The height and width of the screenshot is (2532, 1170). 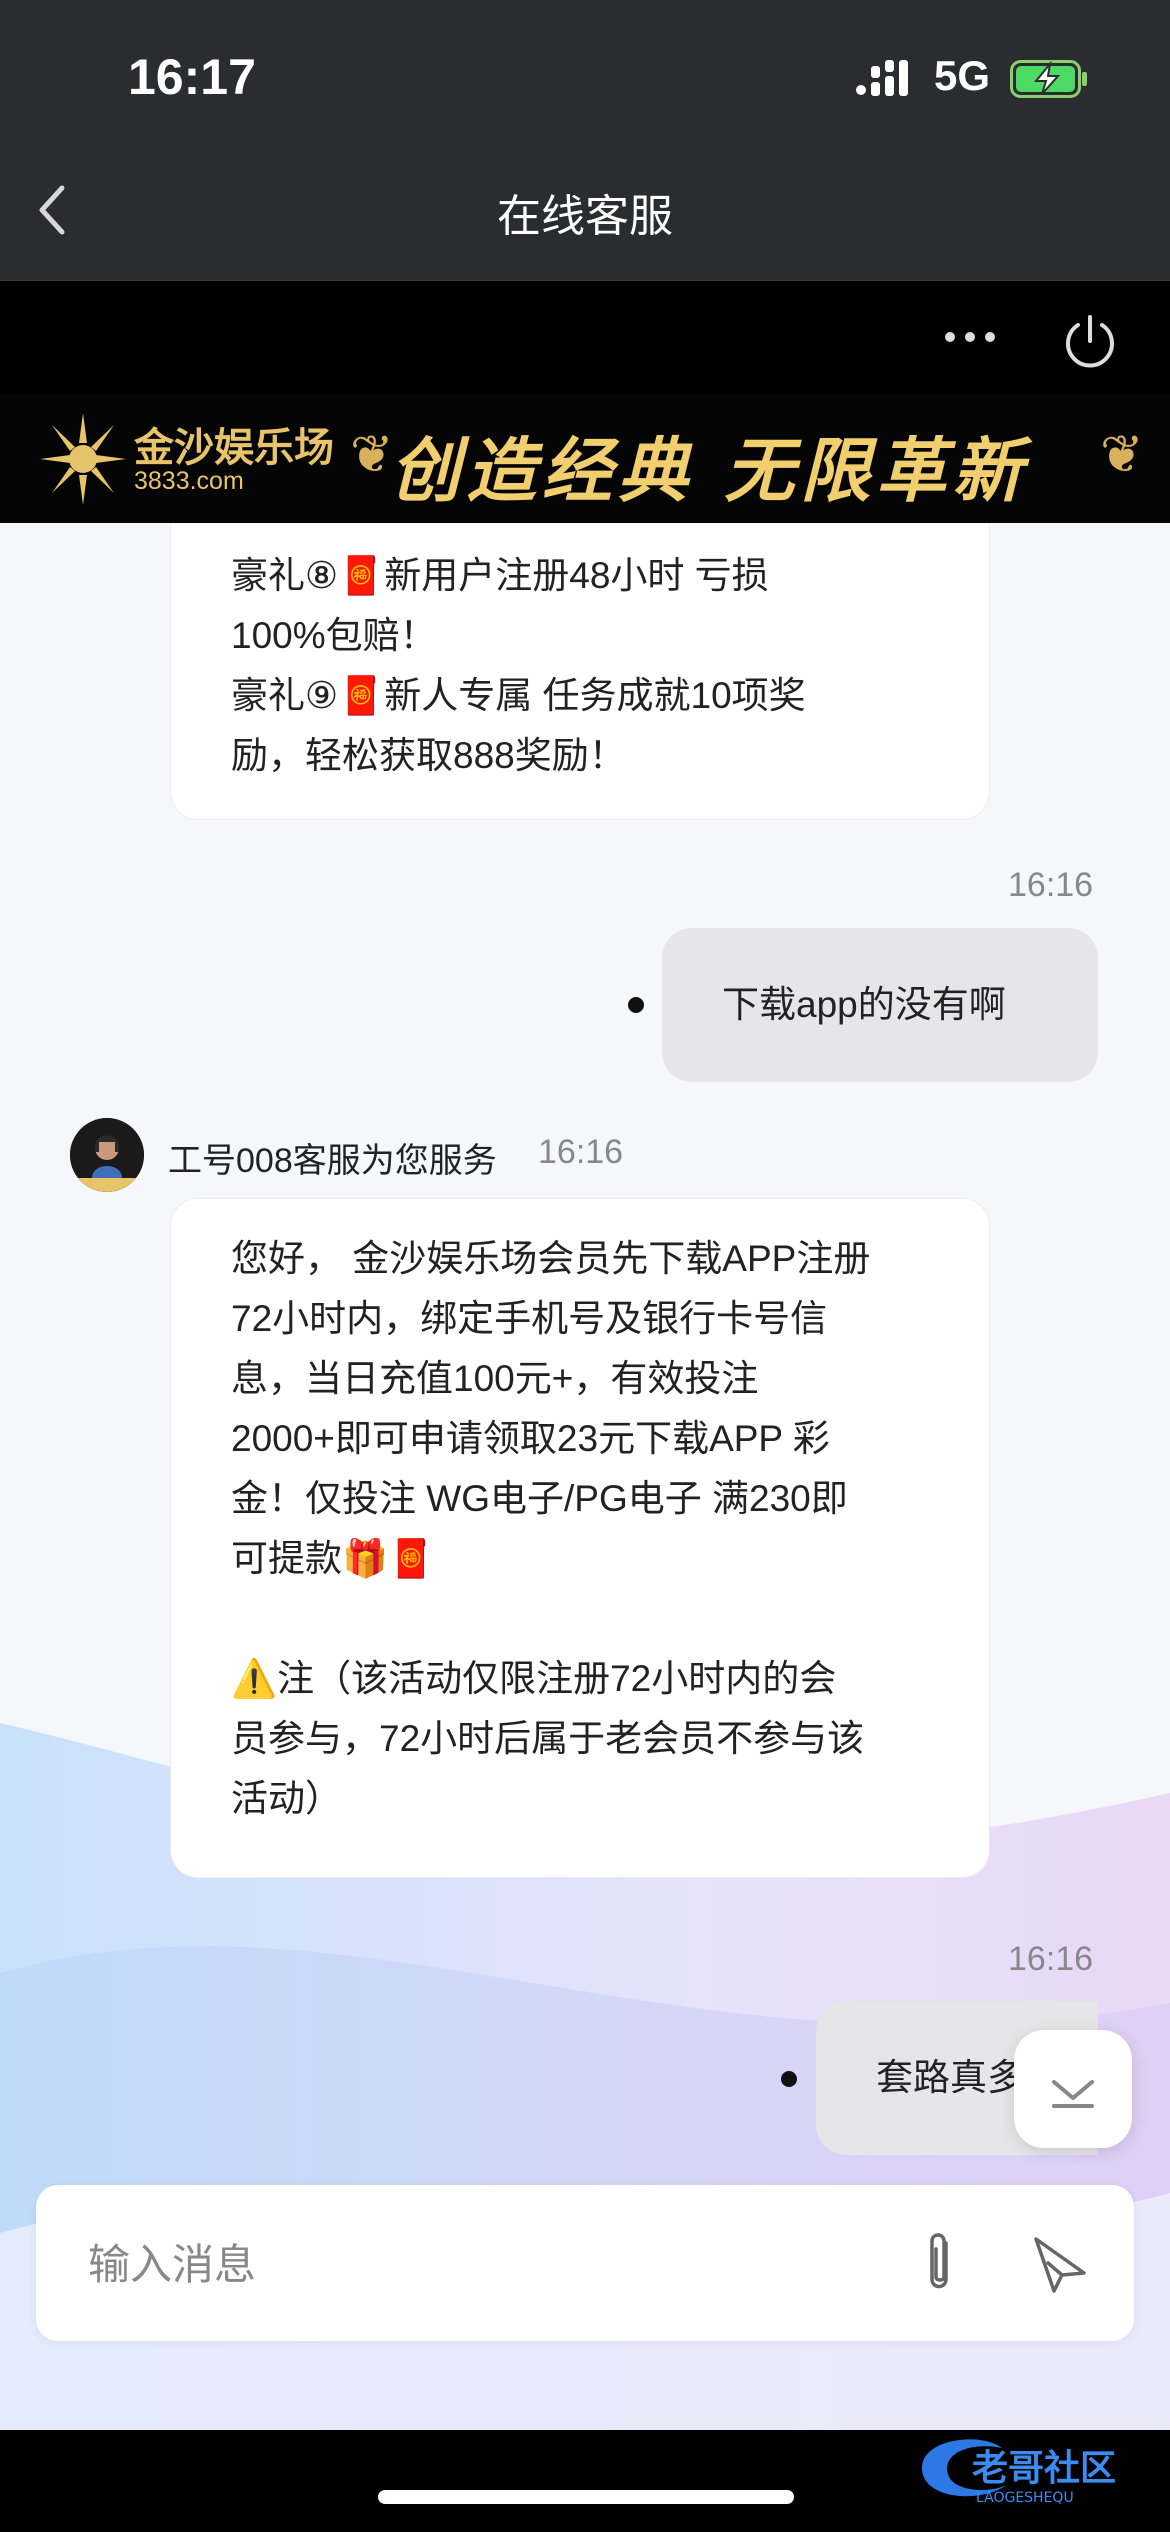 I want to click on brand-name: 金沙娱乐场, so click(x=234, y=447).